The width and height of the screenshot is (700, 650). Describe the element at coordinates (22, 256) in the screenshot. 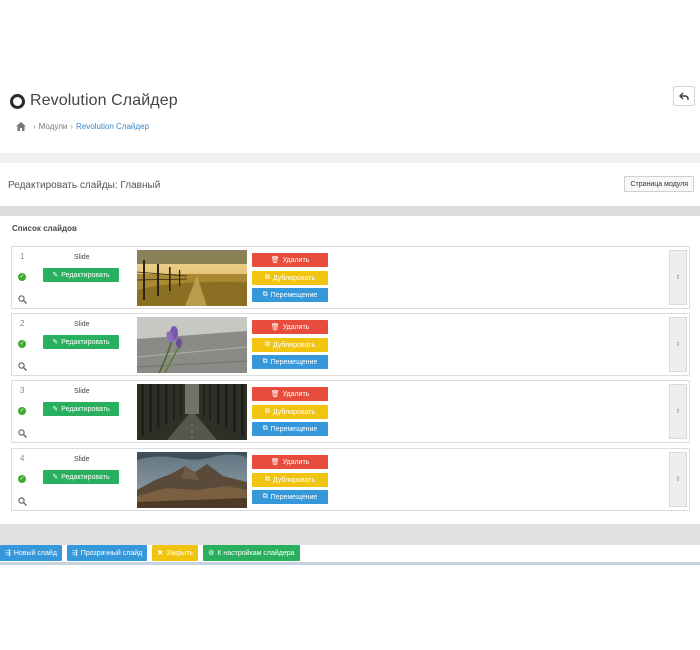

I see `slide-number: 1` at that location.